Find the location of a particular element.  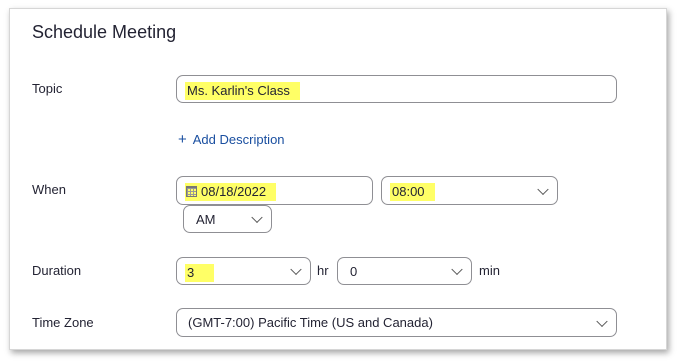

add-description-label: Add Description is located at coordinates (238, 139).